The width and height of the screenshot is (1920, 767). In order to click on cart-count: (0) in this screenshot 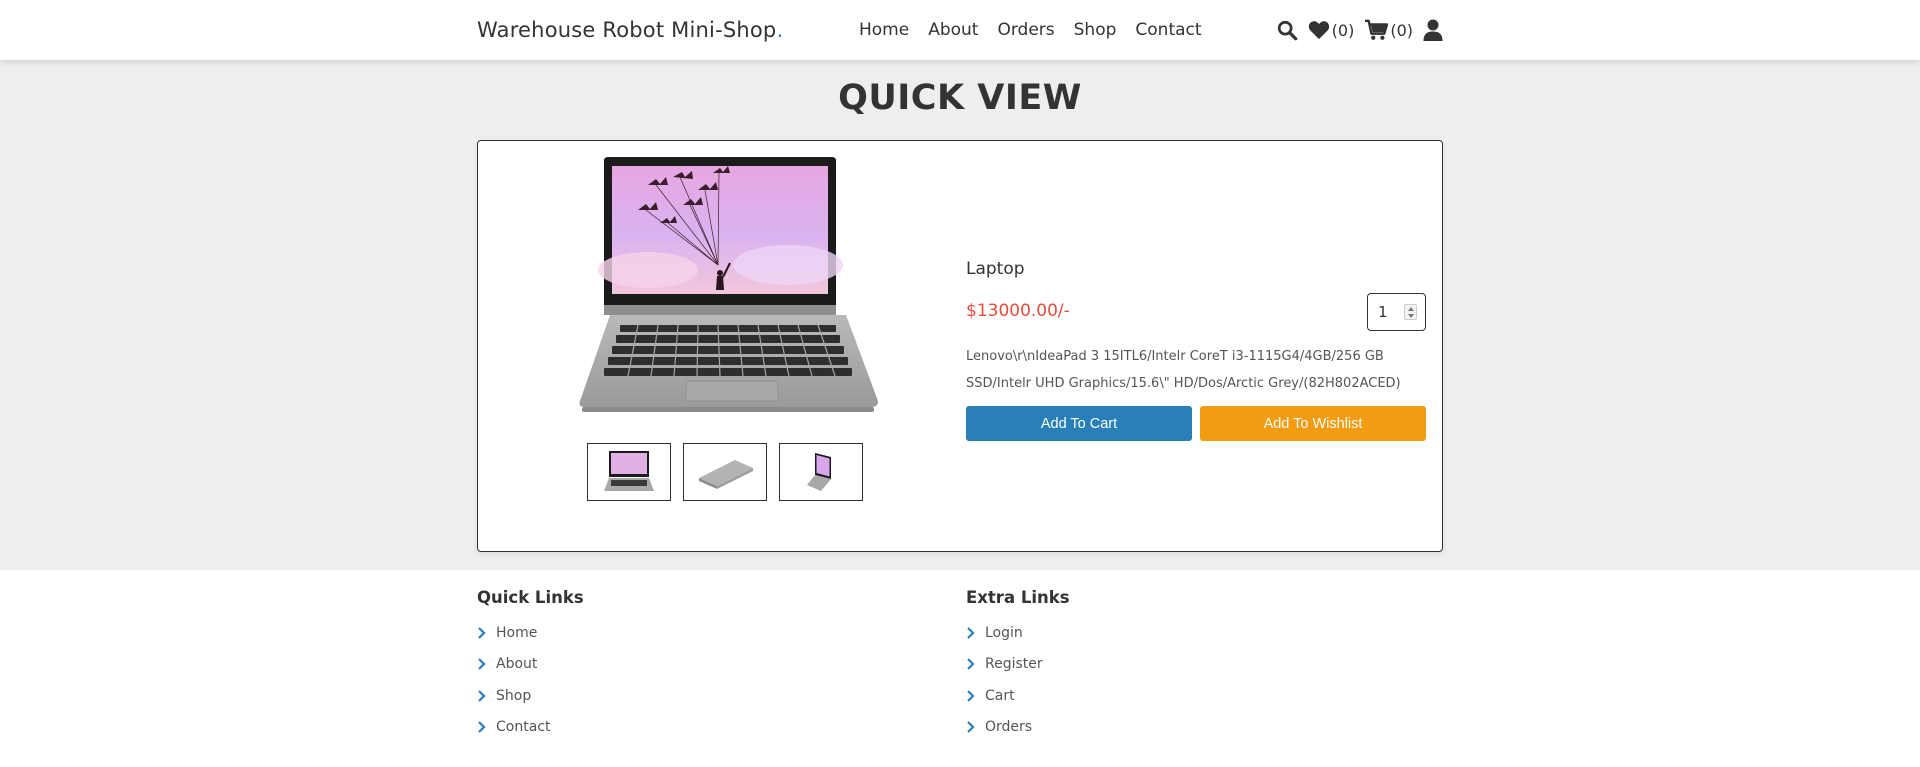, I will do `click(1401, 30)`.